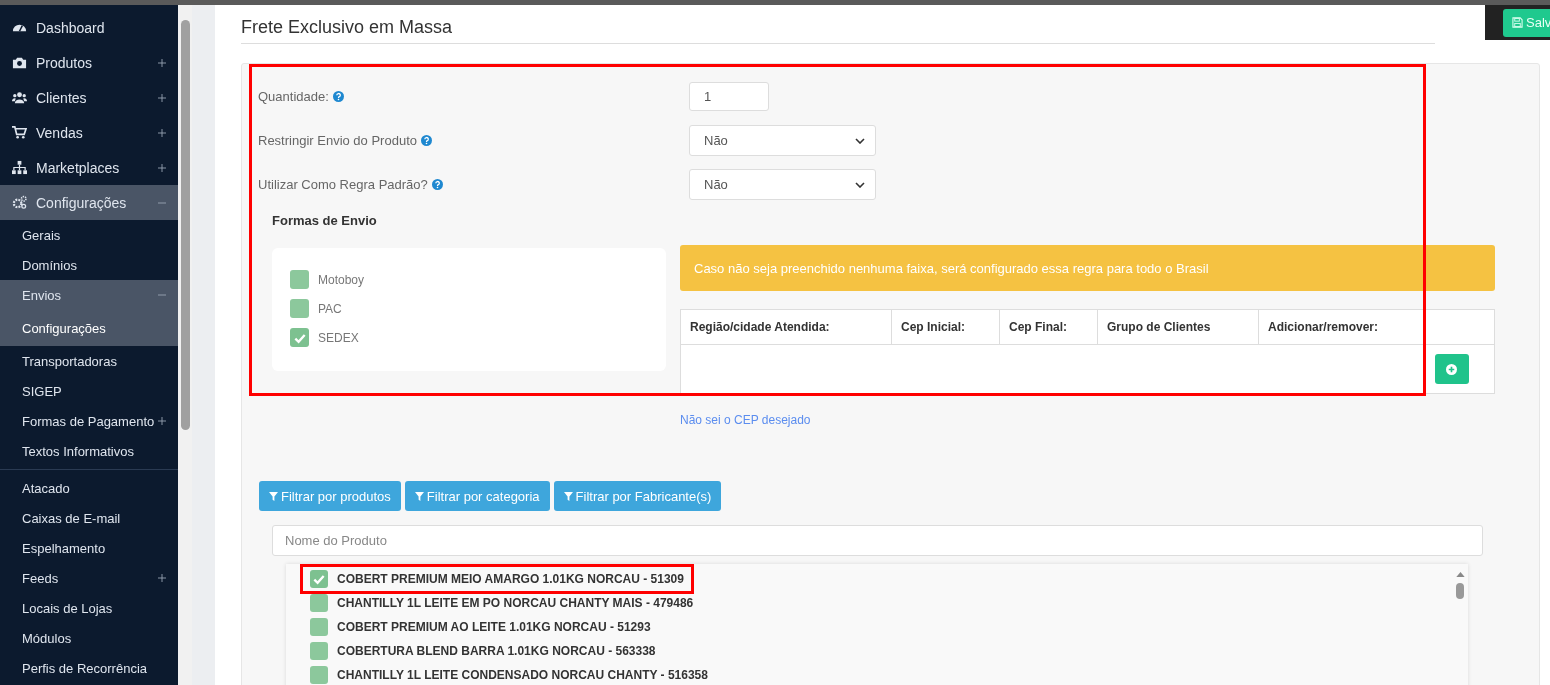 Image resolution: width=1550 pixels, height=685 pixels. Describe the element at coordinates (945, 327) in the screenshot. I see `column-header: Cep Inicial:` at that location.